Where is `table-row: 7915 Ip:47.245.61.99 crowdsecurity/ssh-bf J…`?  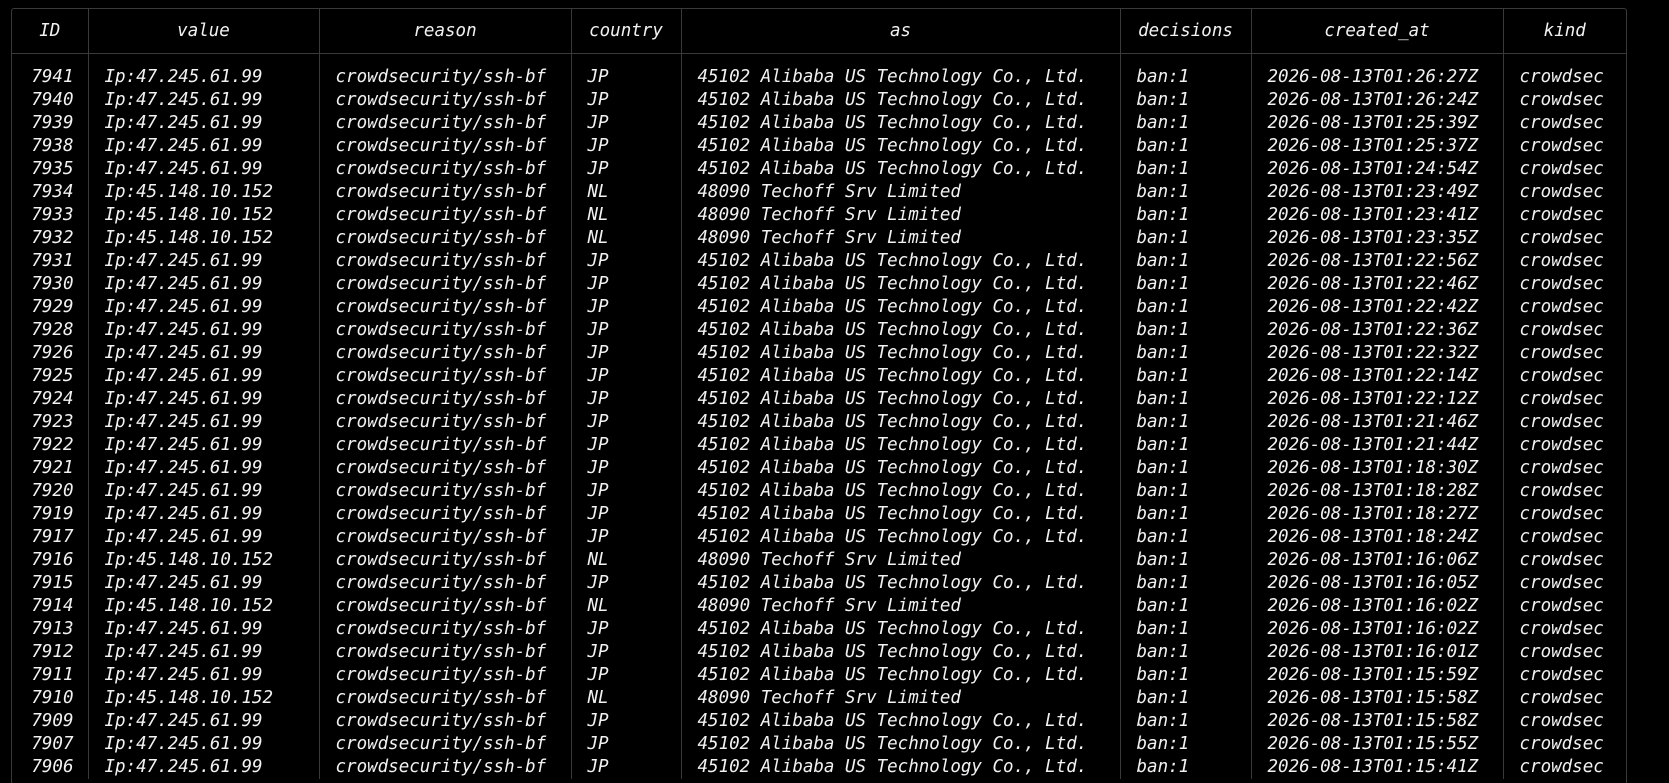 table-row: 7915 Ip:47.245.61.99 crowdsecurity/ssh-bf J… is located at coordinates (819, 583).